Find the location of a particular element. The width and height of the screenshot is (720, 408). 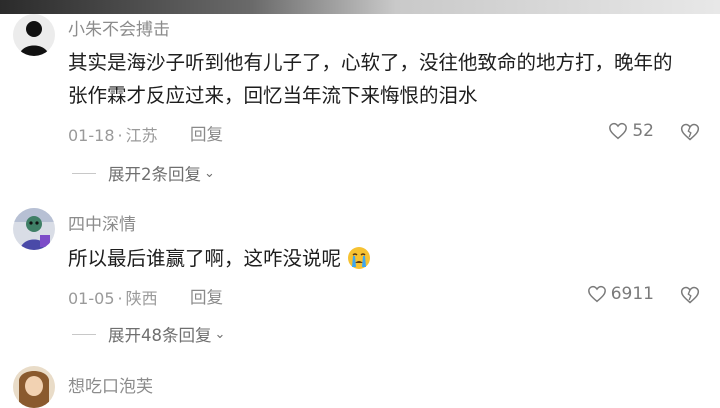

crying-face-icon is located at coordinates (359, 258).